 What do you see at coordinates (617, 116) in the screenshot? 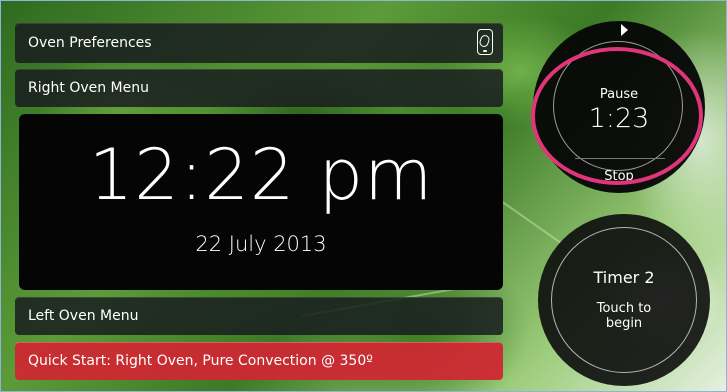
I see `highlight-ring` at bounding box center [617, 116].